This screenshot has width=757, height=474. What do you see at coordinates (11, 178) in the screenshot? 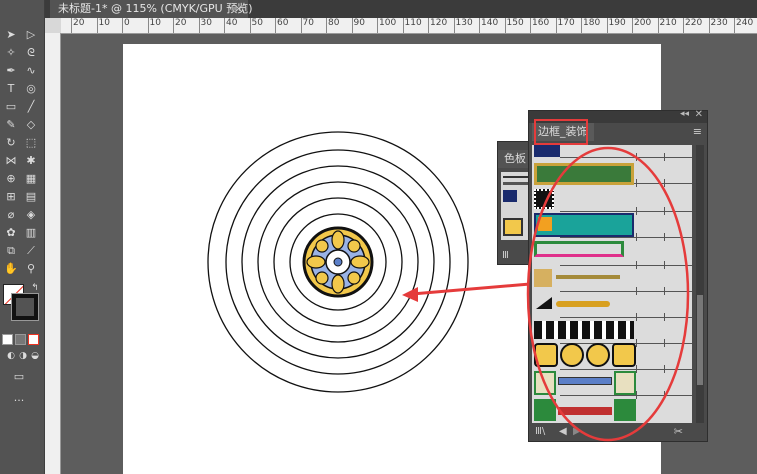
I see `shape-builder-tool-icon: ⊕` at bounding box center [11, 178].